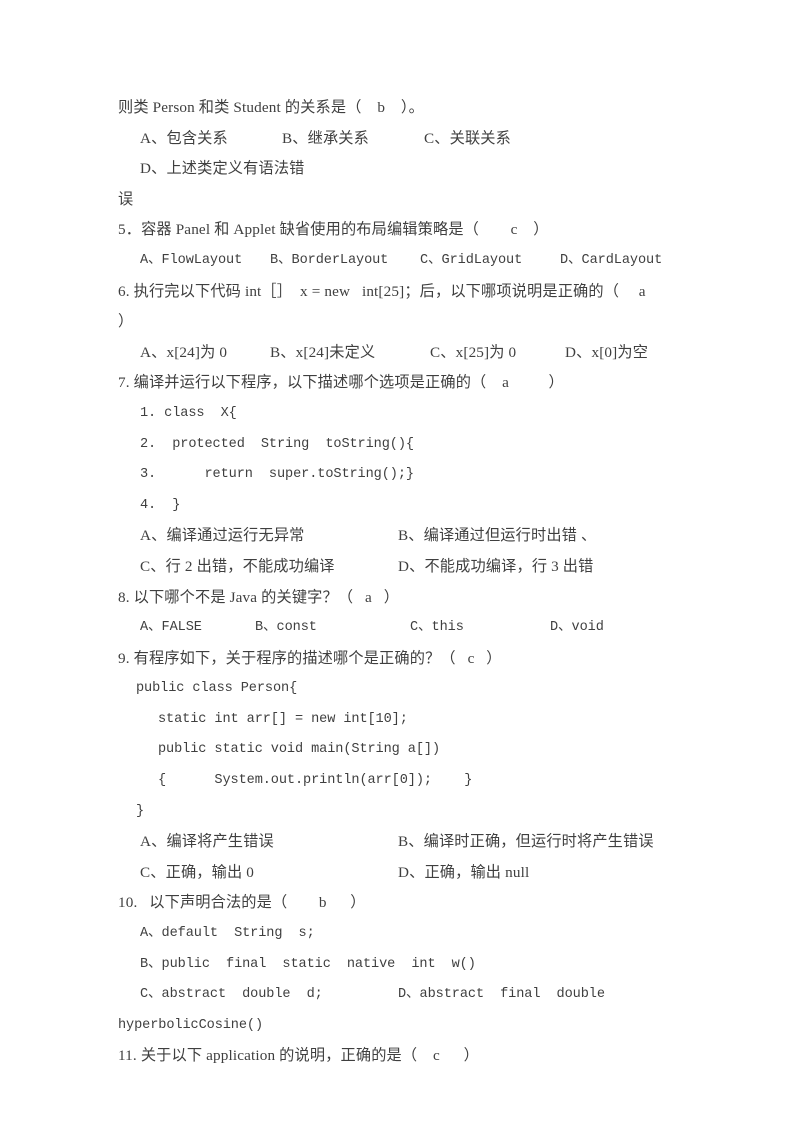 This screenshot has width=800, height=1132. I want to click on options-row-q7-ab: A、编译通过运行无异常 B、编译通过但运行时出错 、, so click(403, 536).